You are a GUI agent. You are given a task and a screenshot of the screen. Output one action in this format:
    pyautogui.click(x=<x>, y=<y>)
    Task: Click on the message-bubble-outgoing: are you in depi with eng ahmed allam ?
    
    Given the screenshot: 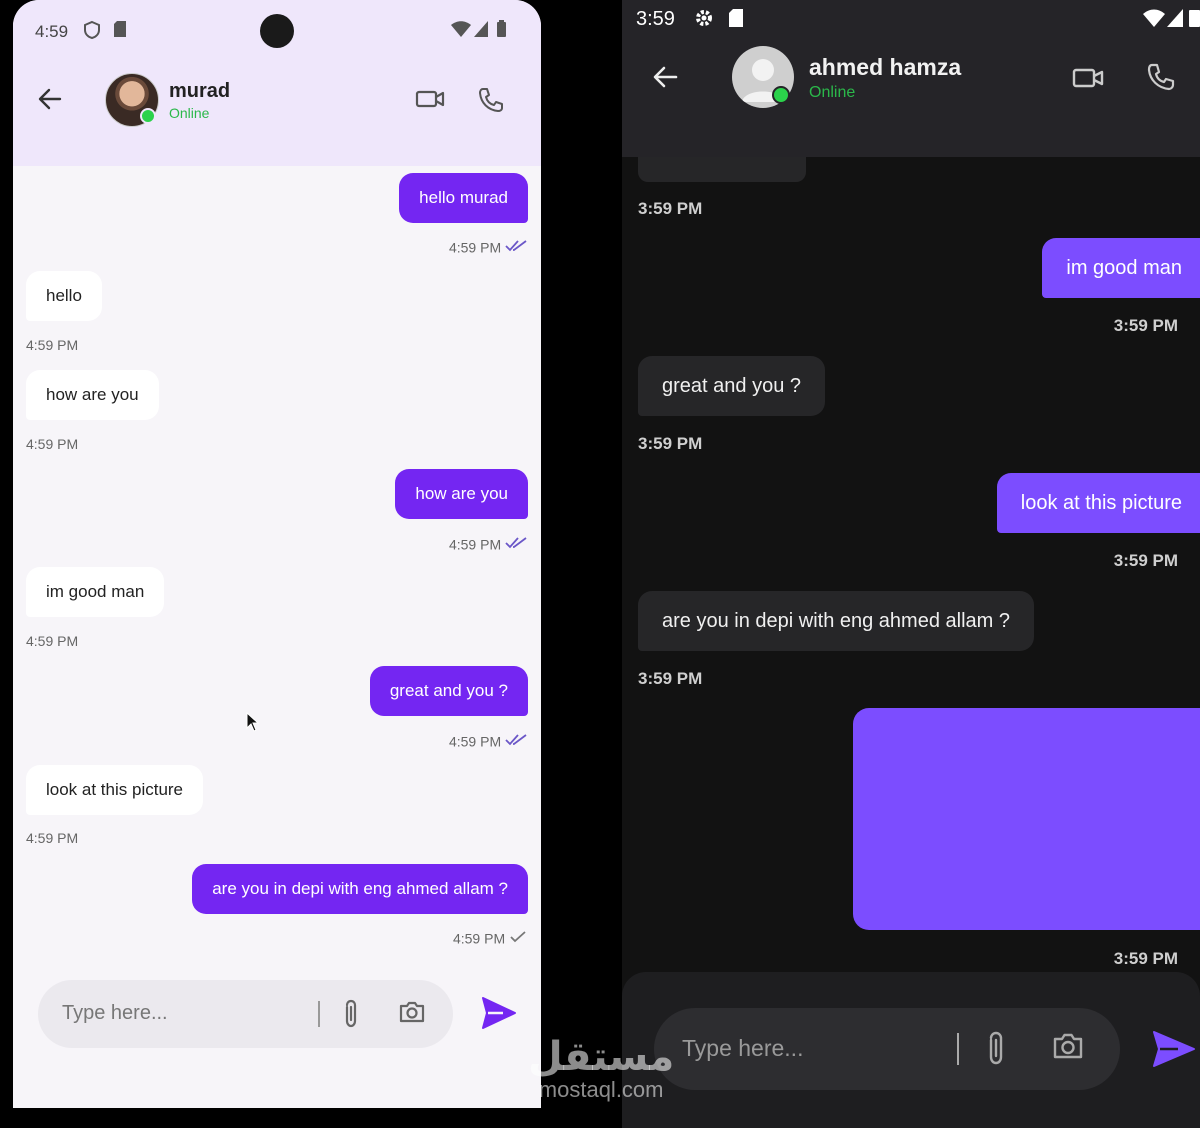 What is the action you would take?
    pyautogui.click(x=360, y=889)
    